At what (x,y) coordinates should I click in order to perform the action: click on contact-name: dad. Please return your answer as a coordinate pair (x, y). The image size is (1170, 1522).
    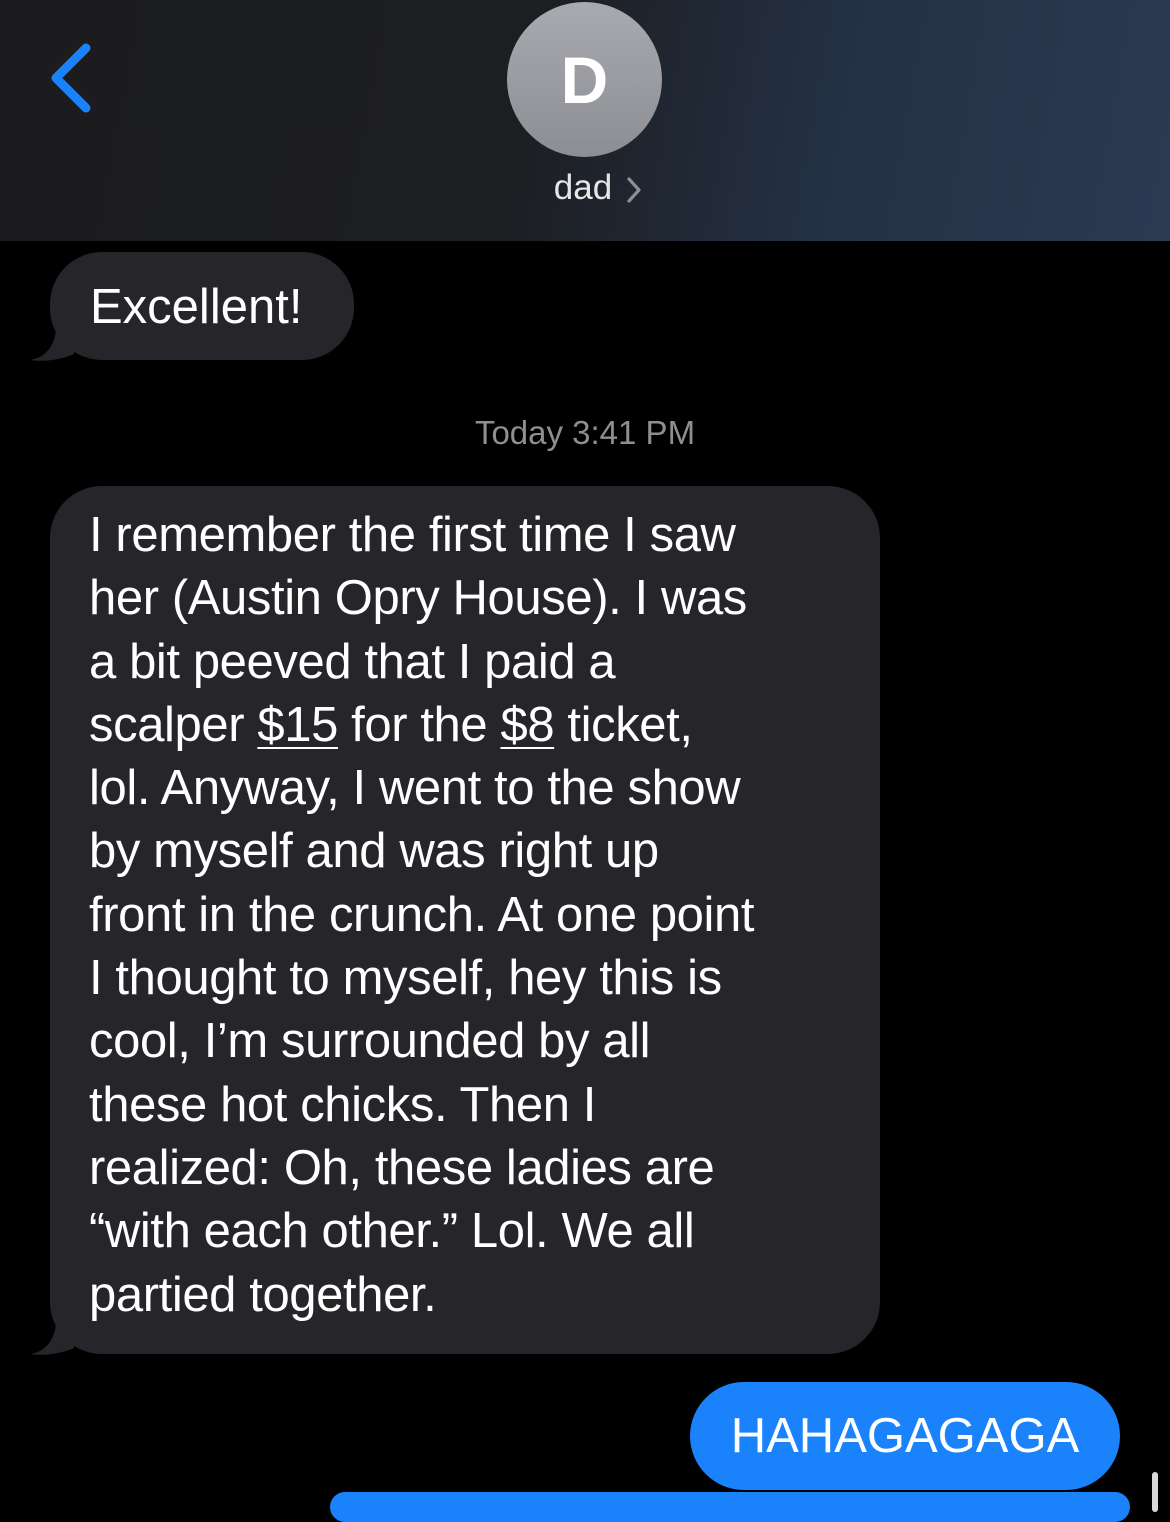
    Looking at the image, I should click on (583, 187).